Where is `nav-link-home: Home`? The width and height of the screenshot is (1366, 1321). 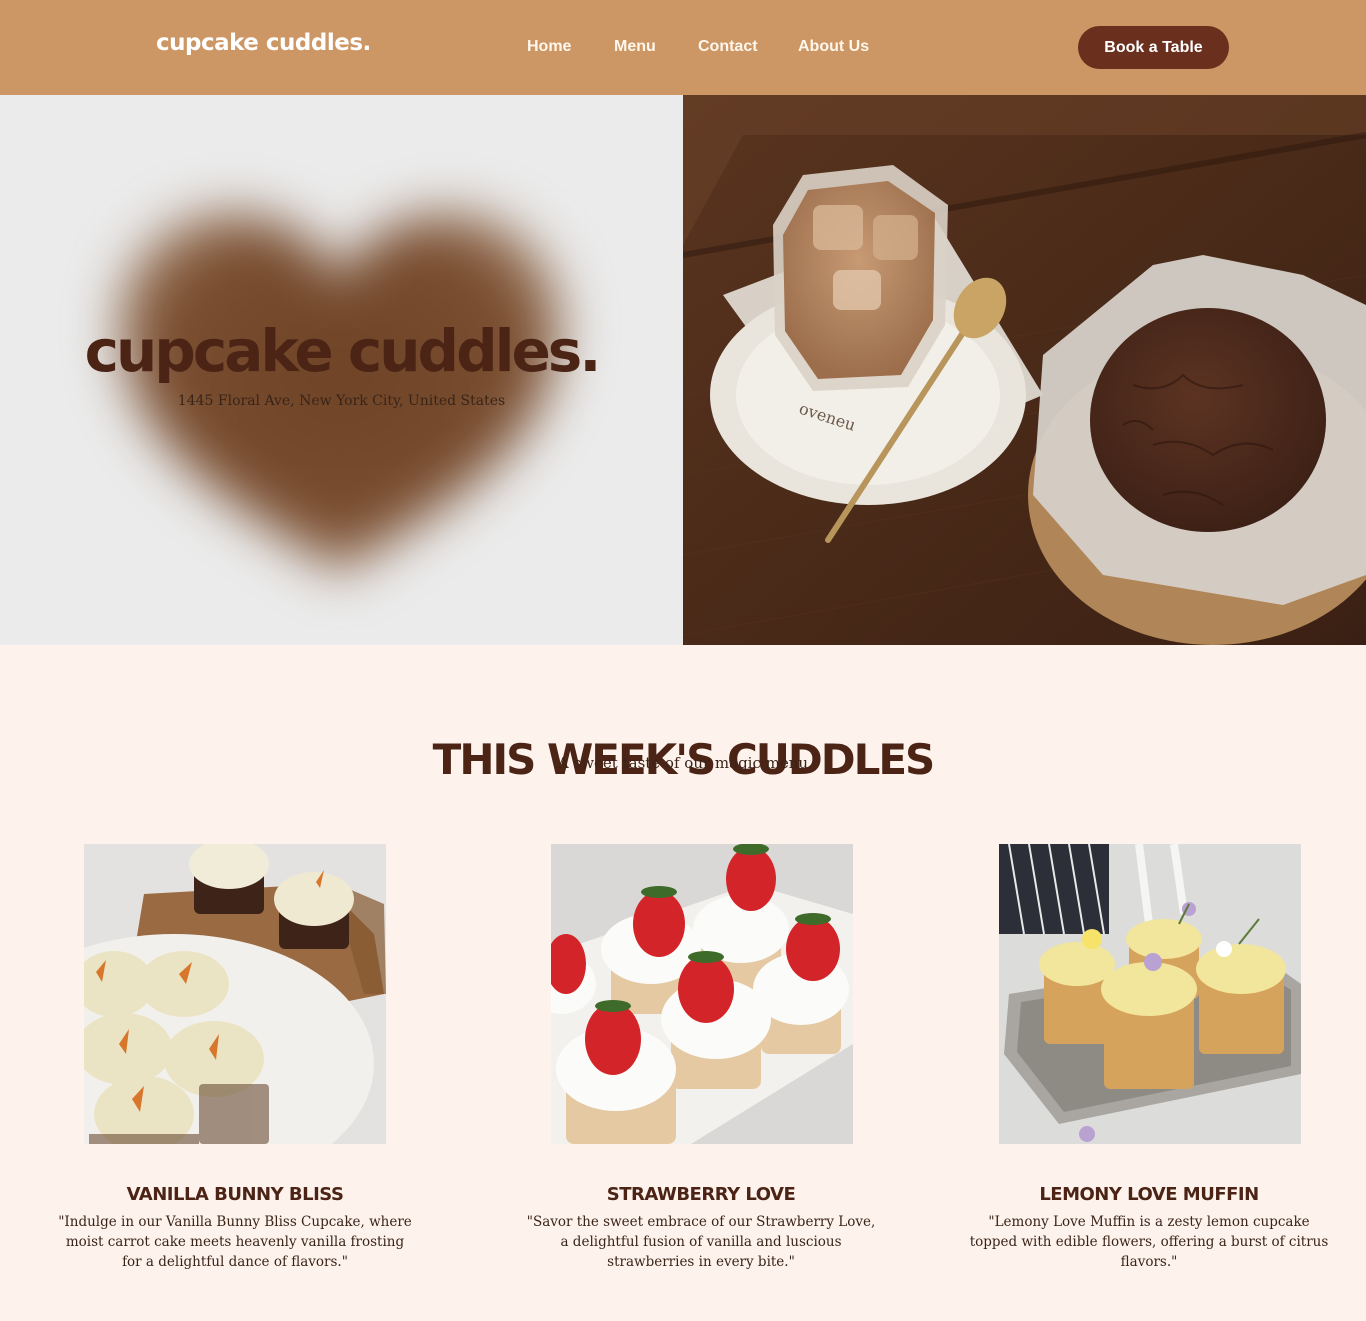
nav-link-home: Home is located at coordinates (549, 47).